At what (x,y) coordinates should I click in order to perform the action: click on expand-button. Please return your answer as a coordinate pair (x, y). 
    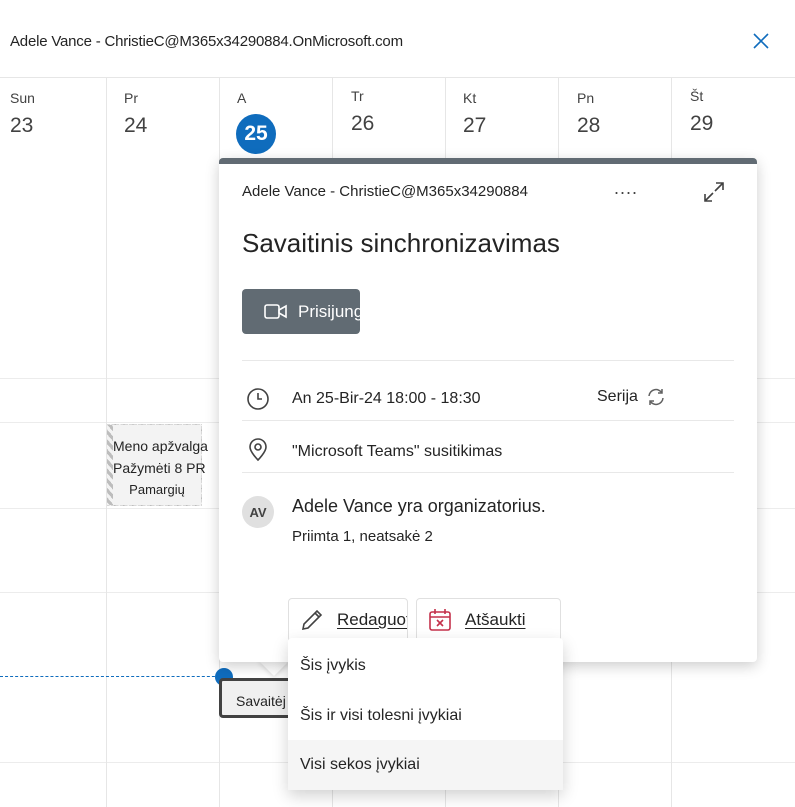
    Looking at the image, I should click on (714, 192).